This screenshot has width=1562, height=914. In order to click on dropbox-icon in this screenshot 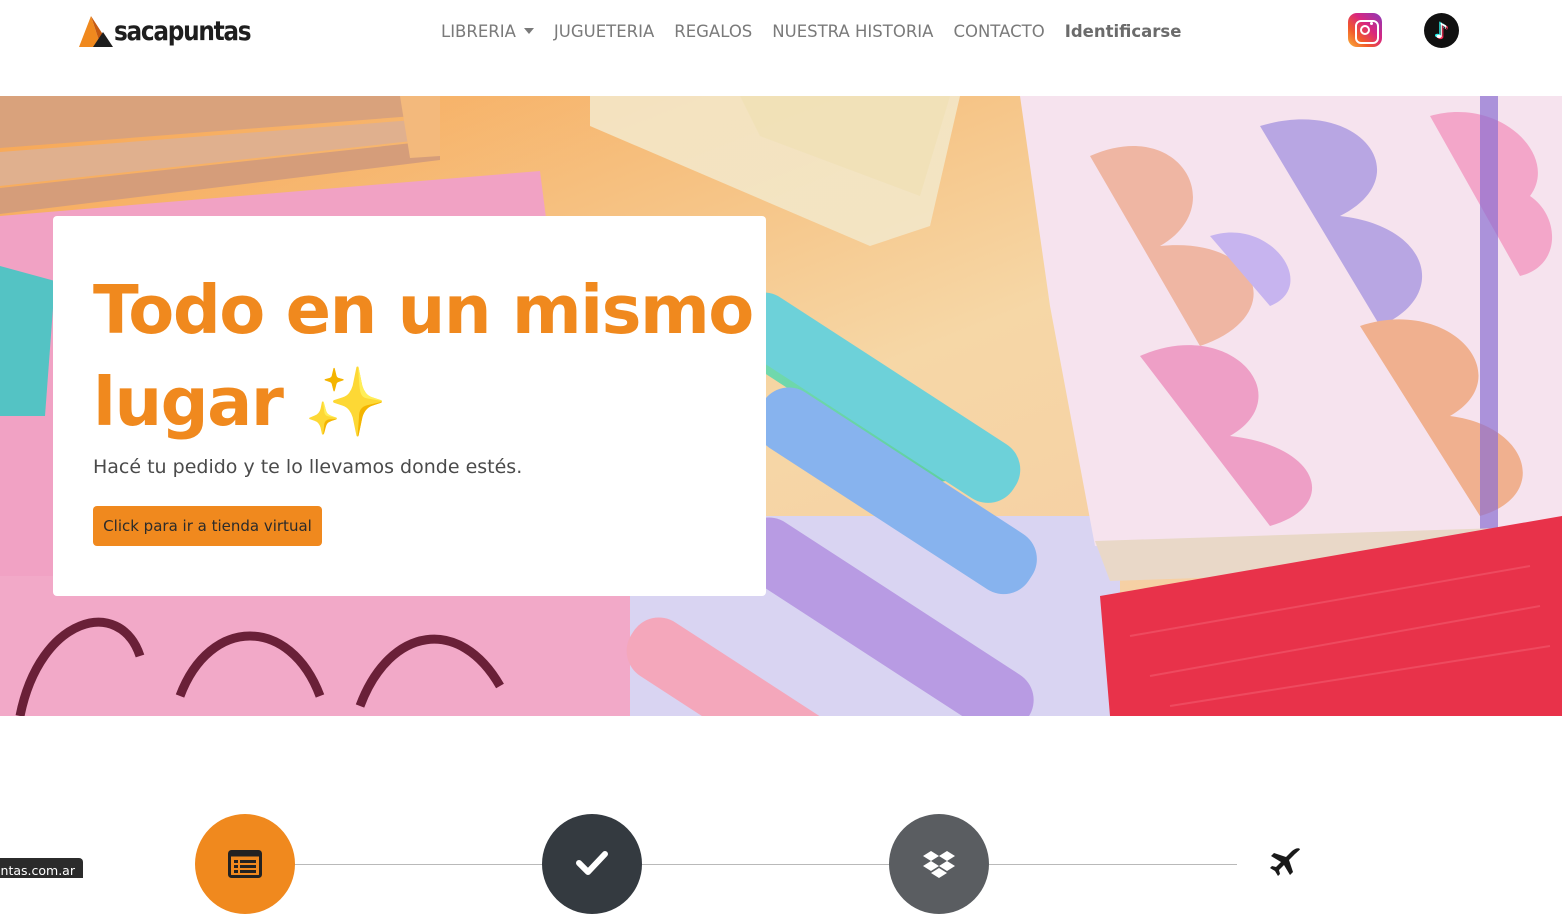, I will do `click(939, 864)`.